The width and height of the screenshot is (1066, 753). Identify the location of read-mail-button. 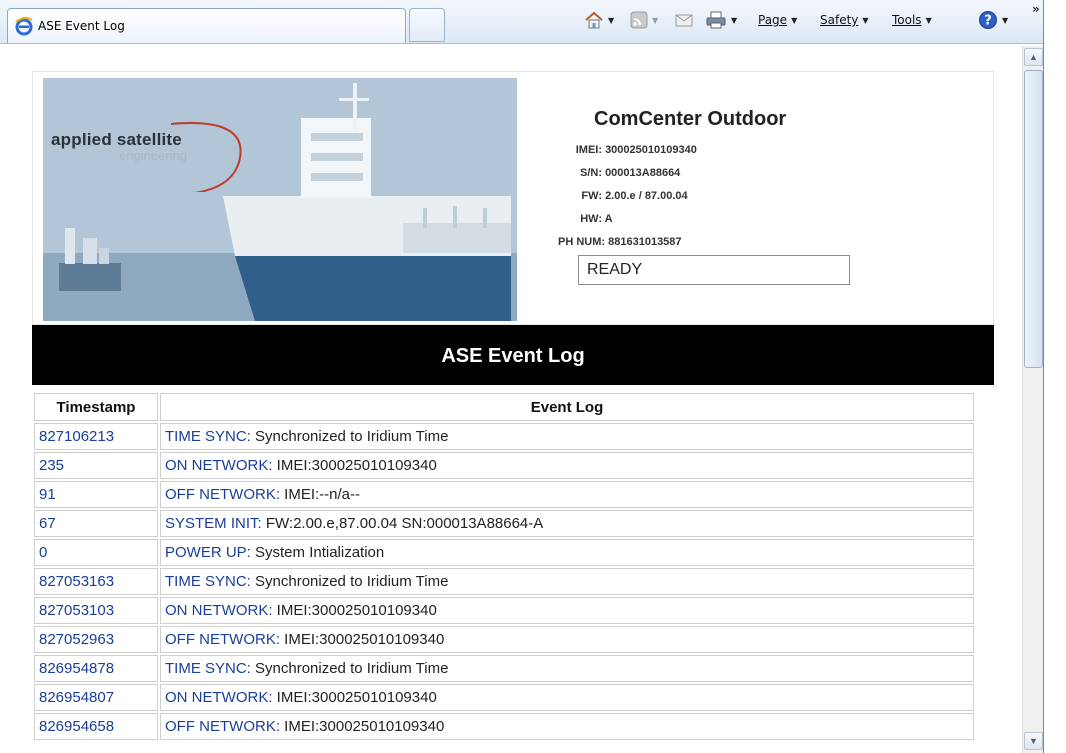
(684, 20).